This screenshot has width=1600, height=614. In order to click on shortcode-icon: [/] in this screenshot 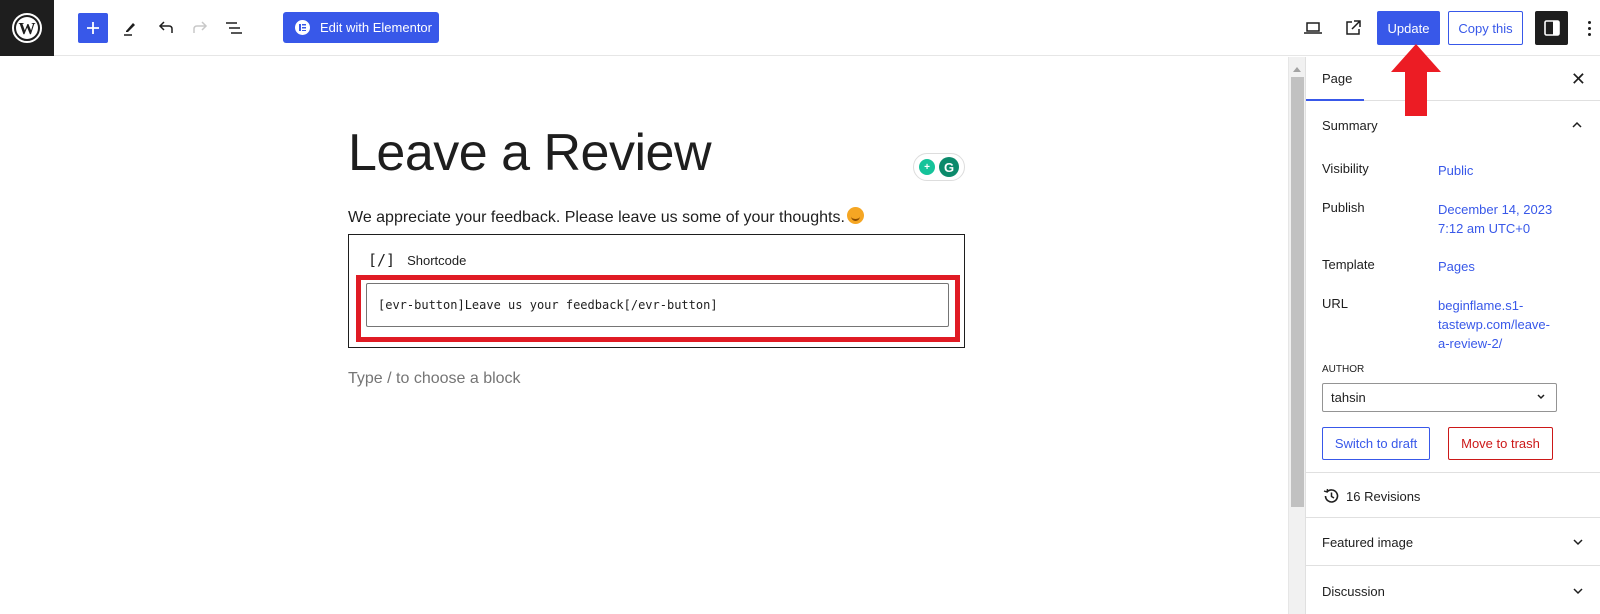, I will do `click(382, 260)`.